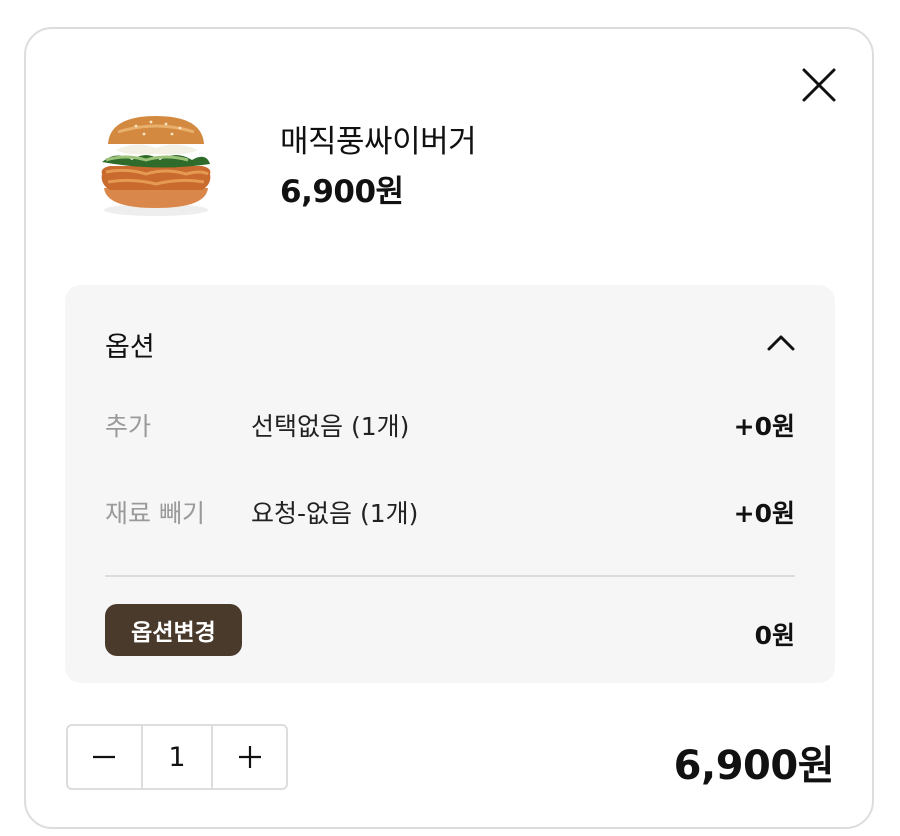 The image size is (900, 836). Describe the element at coordinates (450, 576) in the screenshot. I see `divider` at that location.